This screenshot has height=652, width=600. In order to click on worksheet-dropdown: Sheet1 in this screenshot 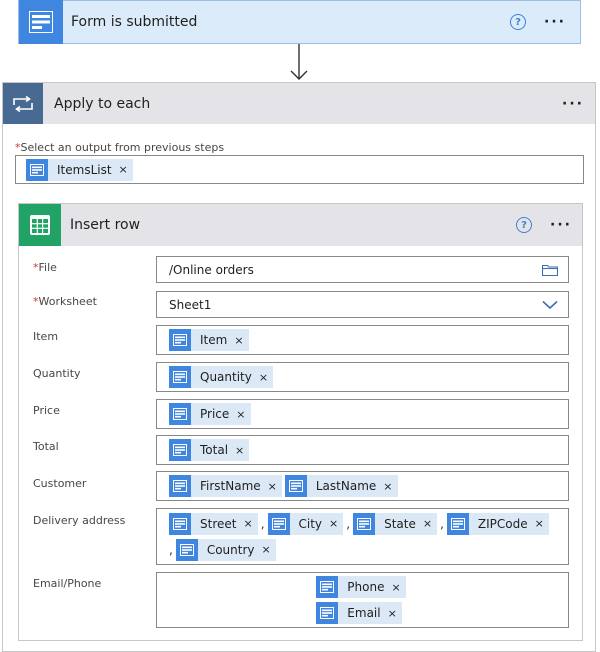, I will do `click(362, 304)`.